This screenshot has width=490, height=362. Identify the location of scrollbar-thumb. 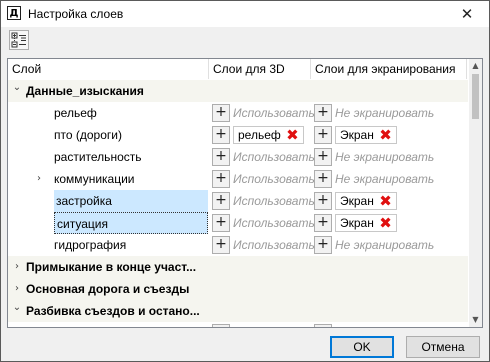
(475, 96).